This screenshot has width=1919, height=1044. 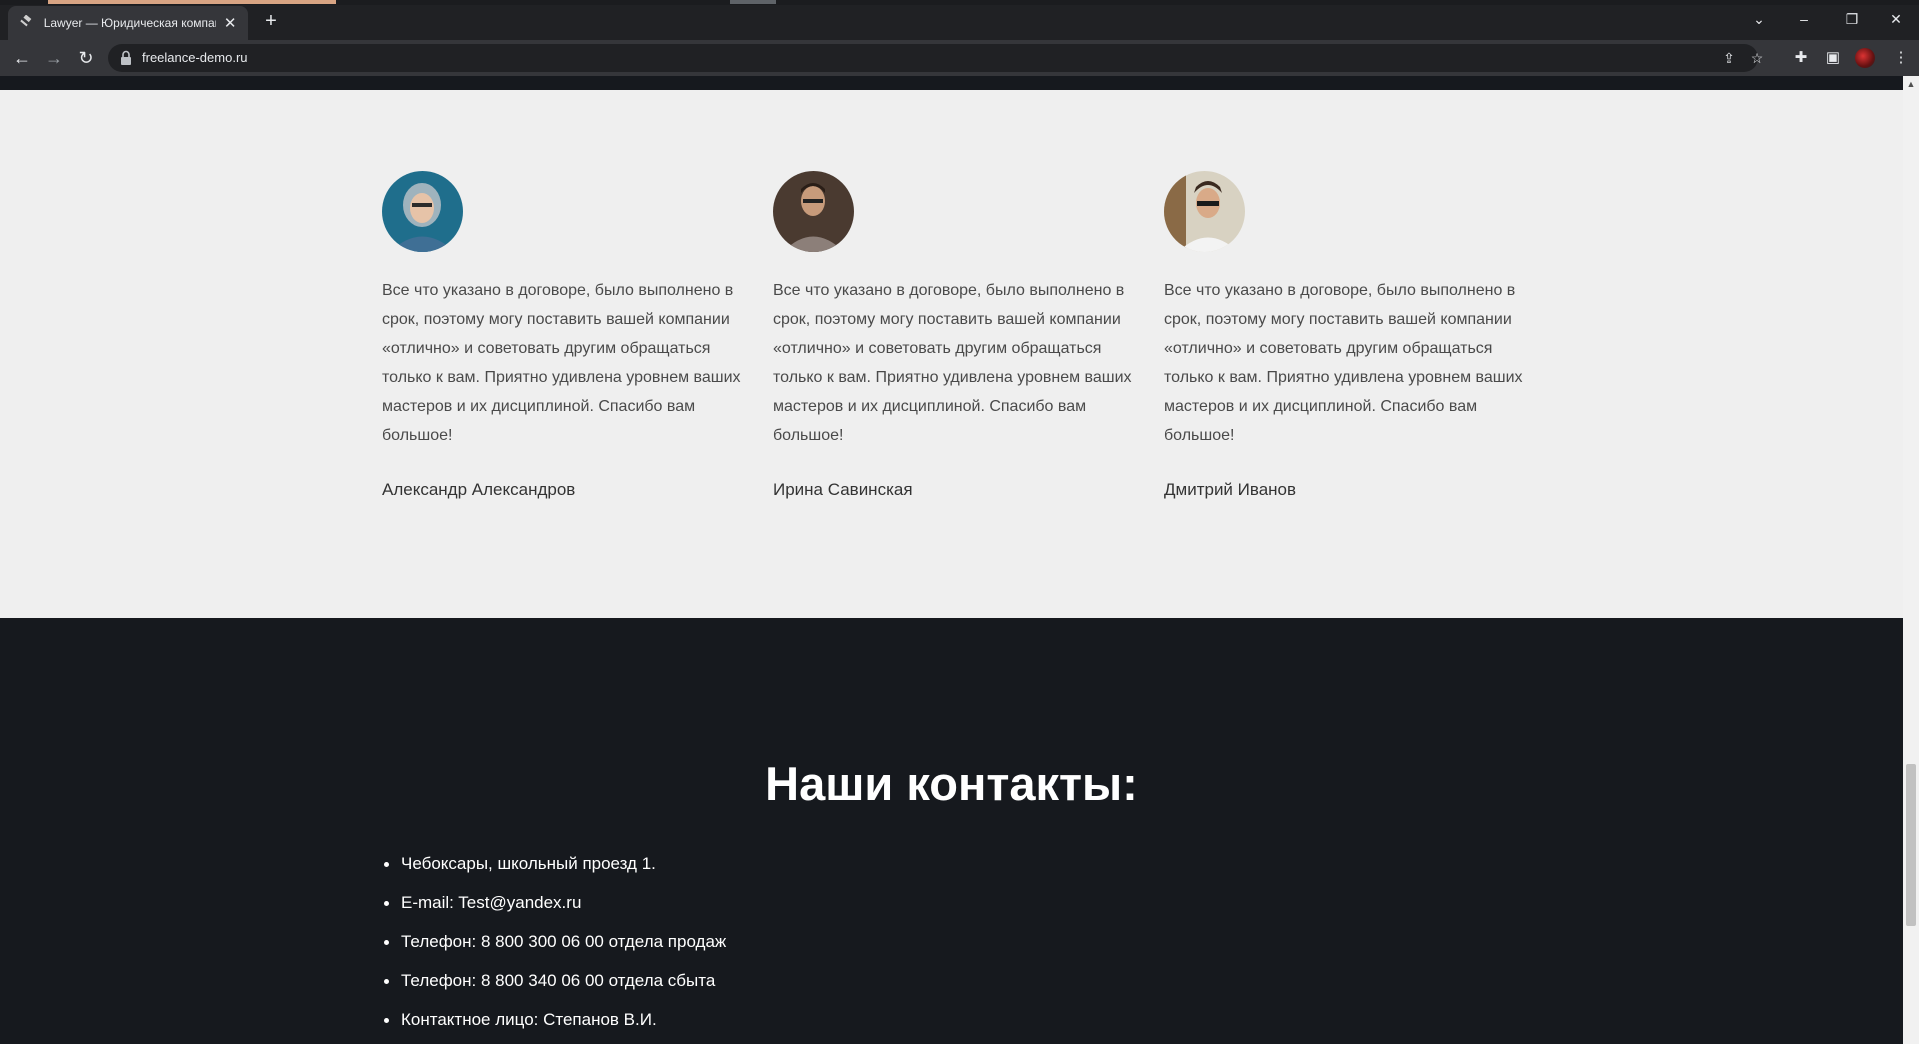 What do you see at coordinates (1757, 58) in the screenshot?
I see `bookmark-star-icon: ☆` at bounding box center [1757, 58].